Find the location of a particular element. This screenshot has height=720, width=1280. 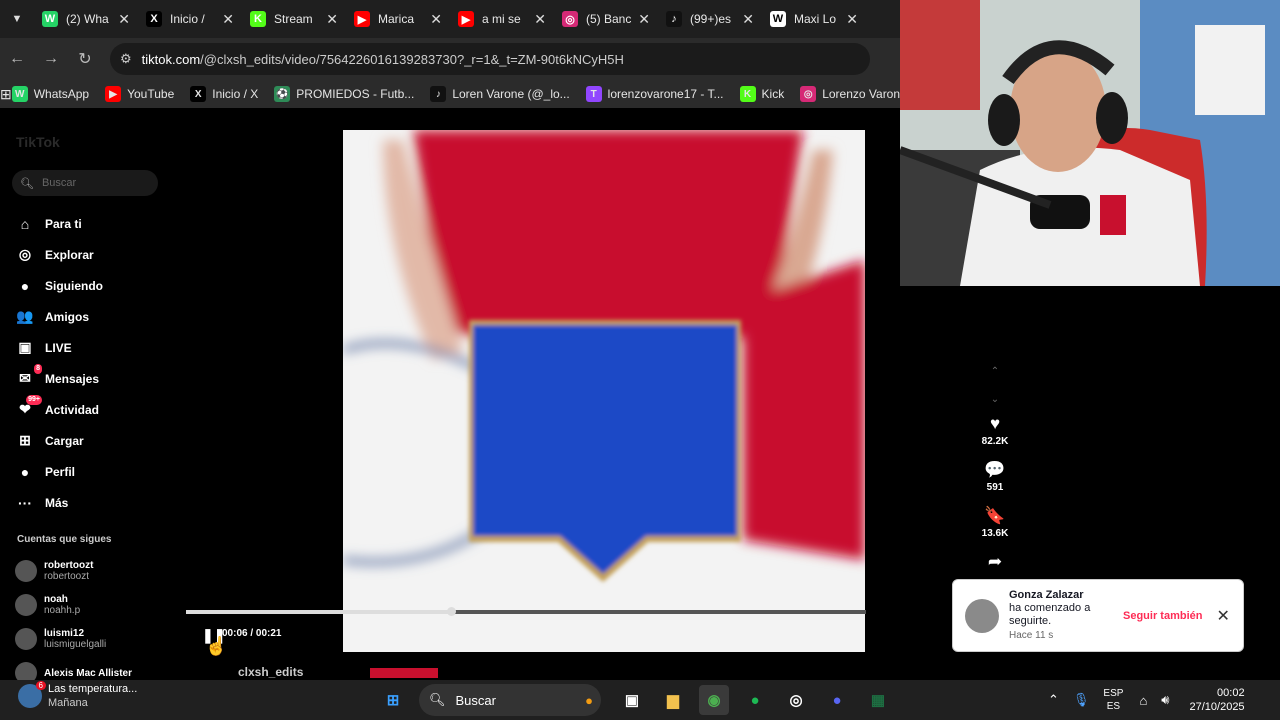

weather-sub: Mañana is located at coordinates (68, 703).